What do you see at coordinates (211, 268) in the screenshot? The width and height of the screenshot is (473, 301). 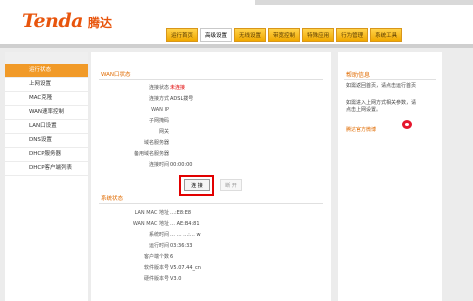 I see `sys-row-software-version: 软件版本号 V5.07.44_cn` at bounding box center [211, 268].